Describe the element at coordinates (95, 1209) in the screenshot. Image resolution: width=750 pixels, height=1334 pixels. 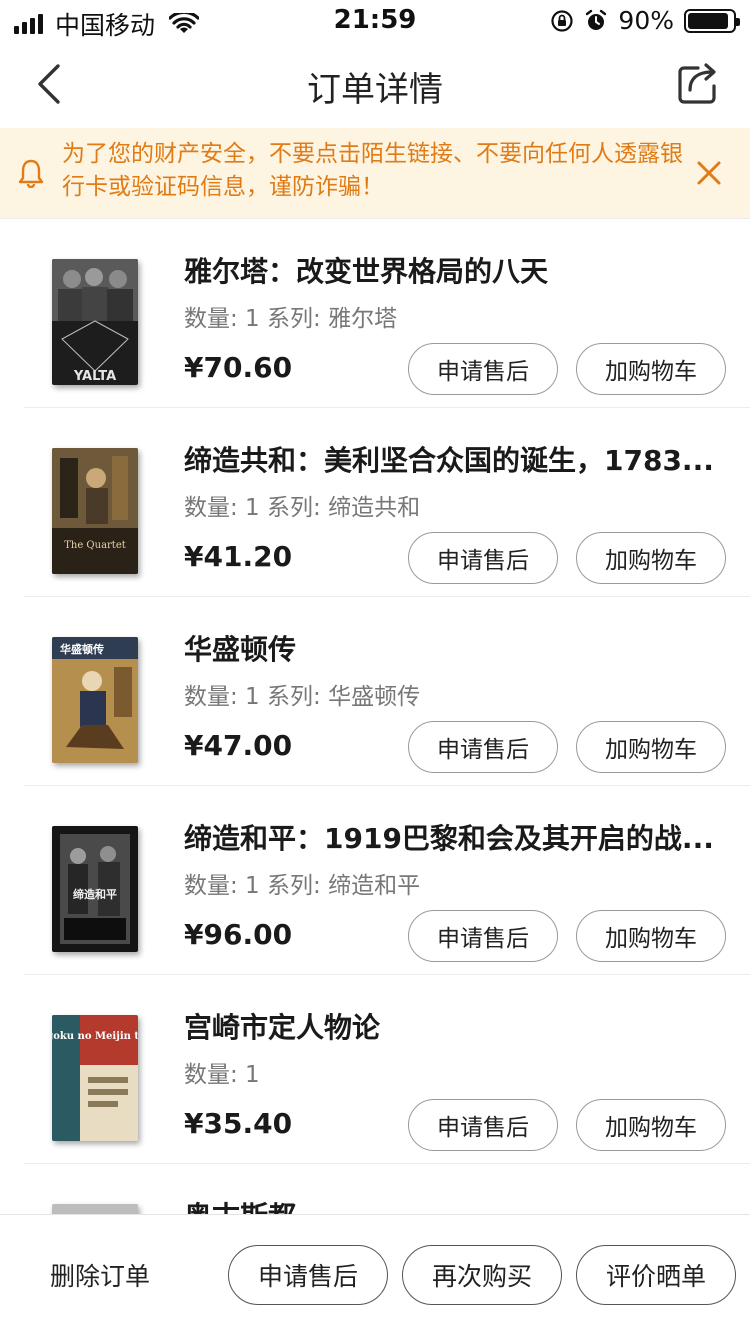
I see `book-cover-image` at that location.